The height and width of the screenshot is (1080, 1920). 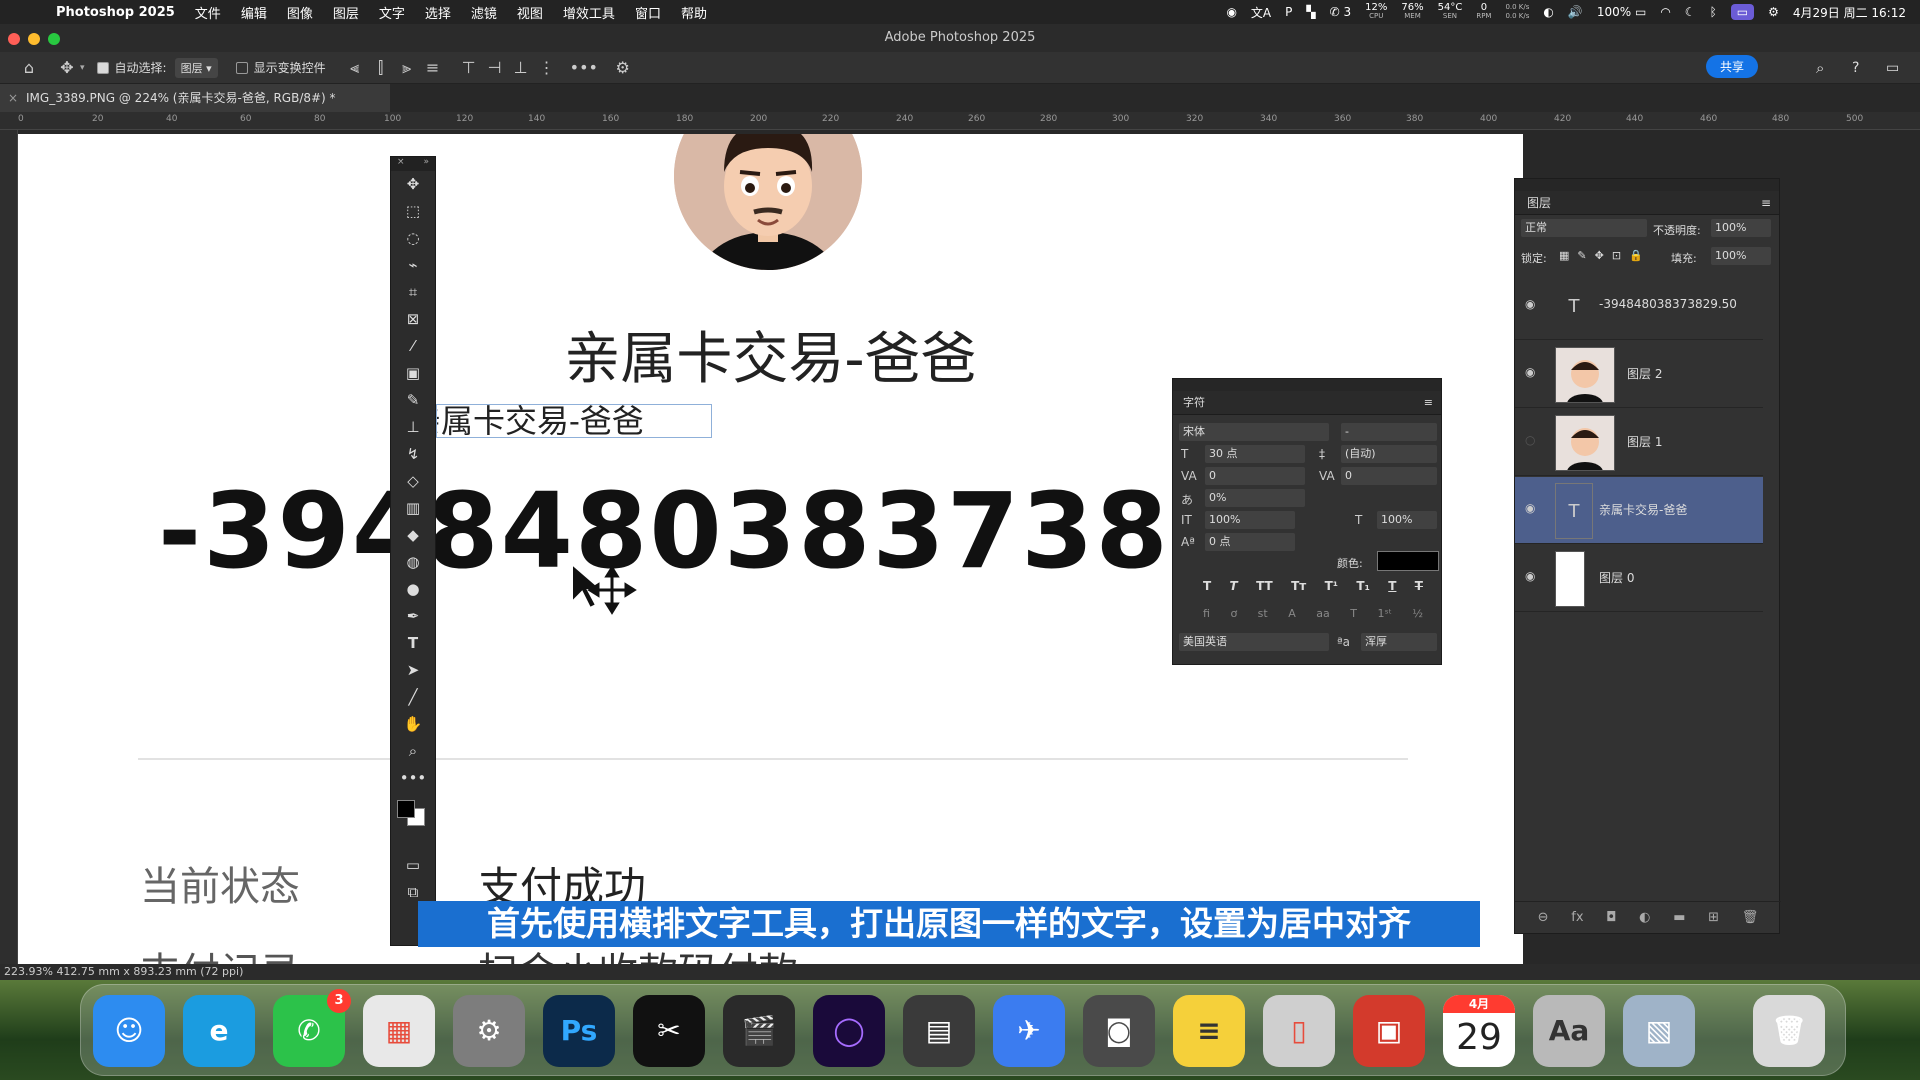 What do you see at coordinates (413, 211) in the screenshot?
I see `marquee-tool-icon: ⬚` at bounding box center [413, 211].